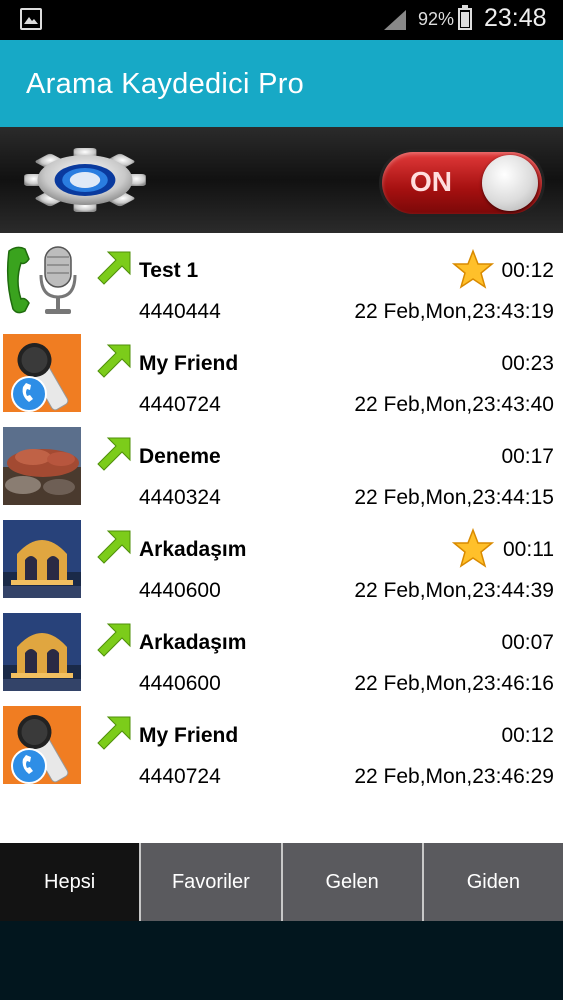 This screenshot has height=1000, width=563. Describe the element at coordinates (31, 19) in the screenshot. I see `gallery-icon` at that location.